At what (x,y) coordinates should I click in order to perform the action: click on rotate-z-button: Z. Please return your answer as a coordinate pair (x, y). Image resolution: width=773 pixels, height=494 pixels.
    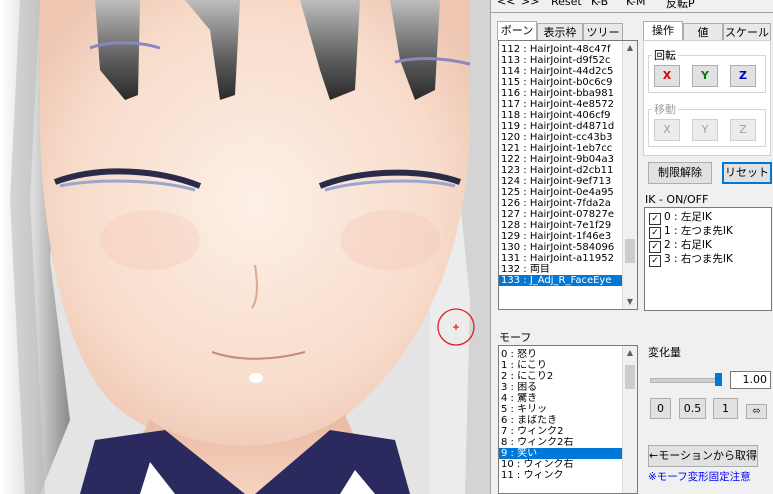
    Looking at the image, I should click on (743, 76).